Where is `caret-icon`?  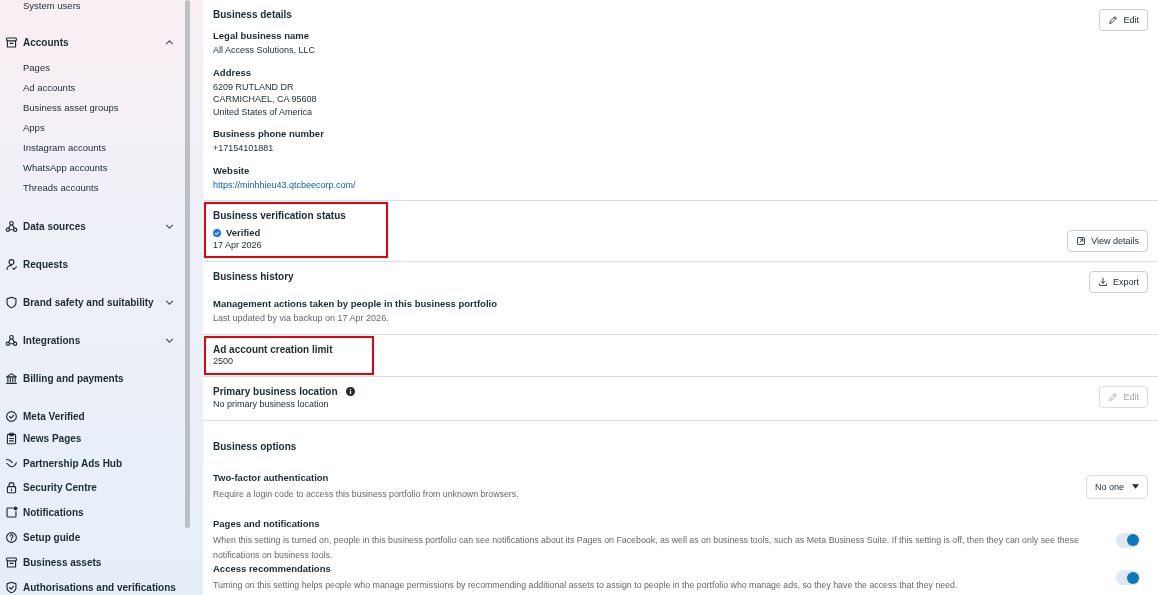
caret-icon is located at coordinates (1135, 486).